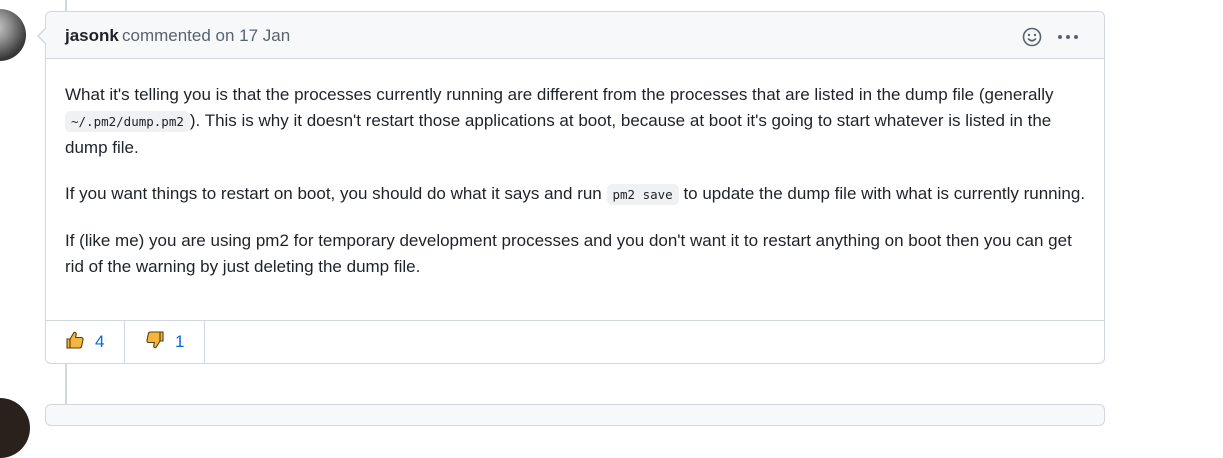 Image resolution: width=1223 pixels, height=458 pixels. I want to click on kebab-horizontal-icon, so click(1068, 37).